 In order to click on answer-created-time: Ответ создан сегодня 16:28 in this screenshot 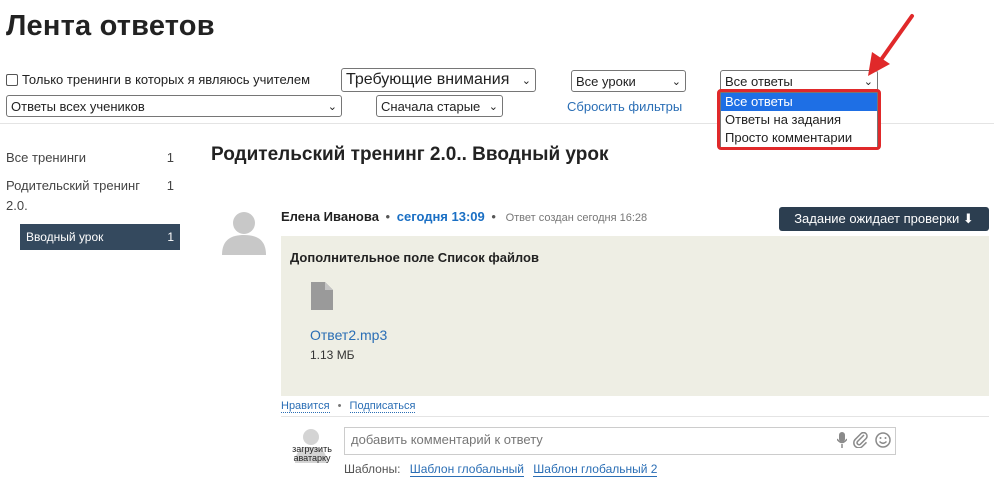, I will do `click(576, 218)`.